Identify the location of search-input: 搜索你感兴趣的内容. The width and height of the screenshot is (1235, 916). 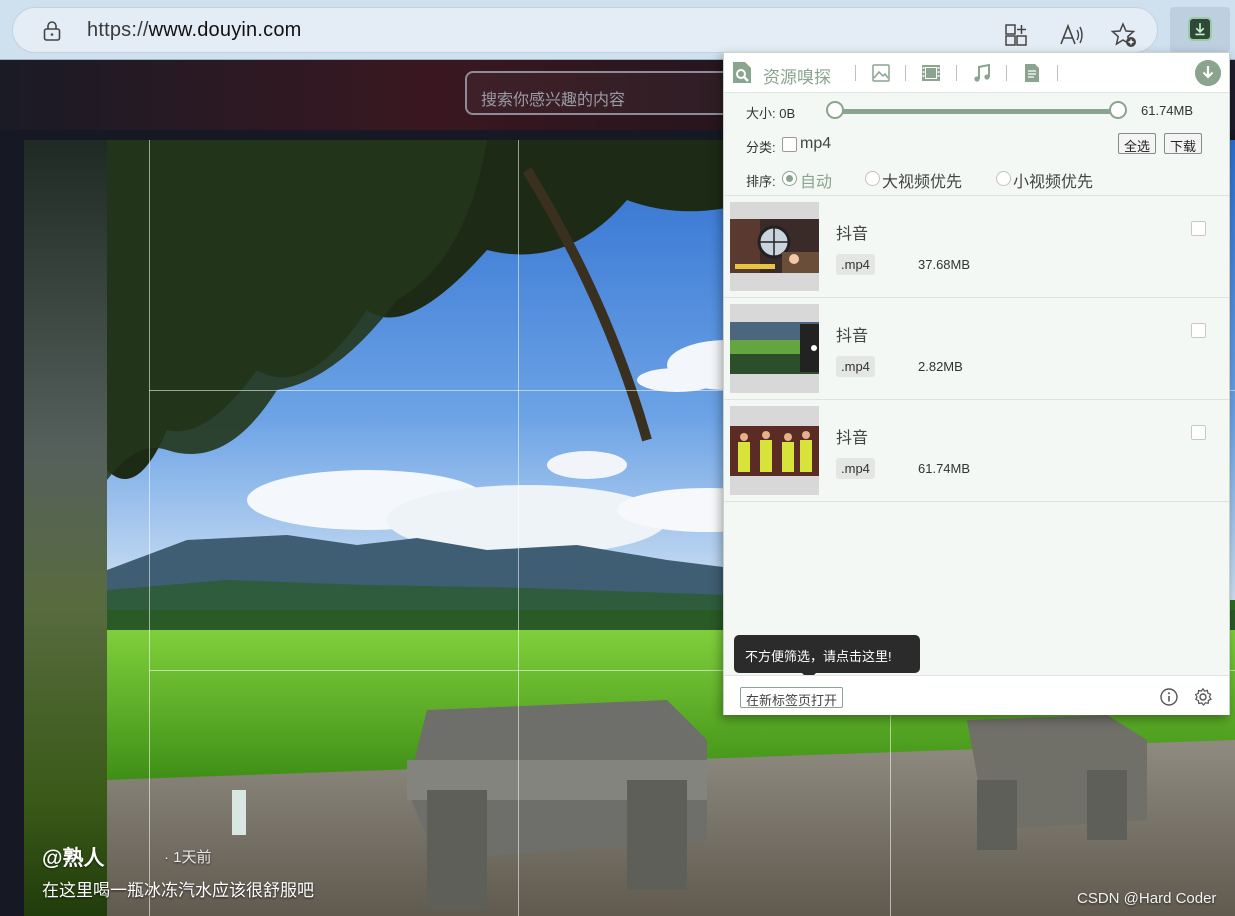
(615, 93).